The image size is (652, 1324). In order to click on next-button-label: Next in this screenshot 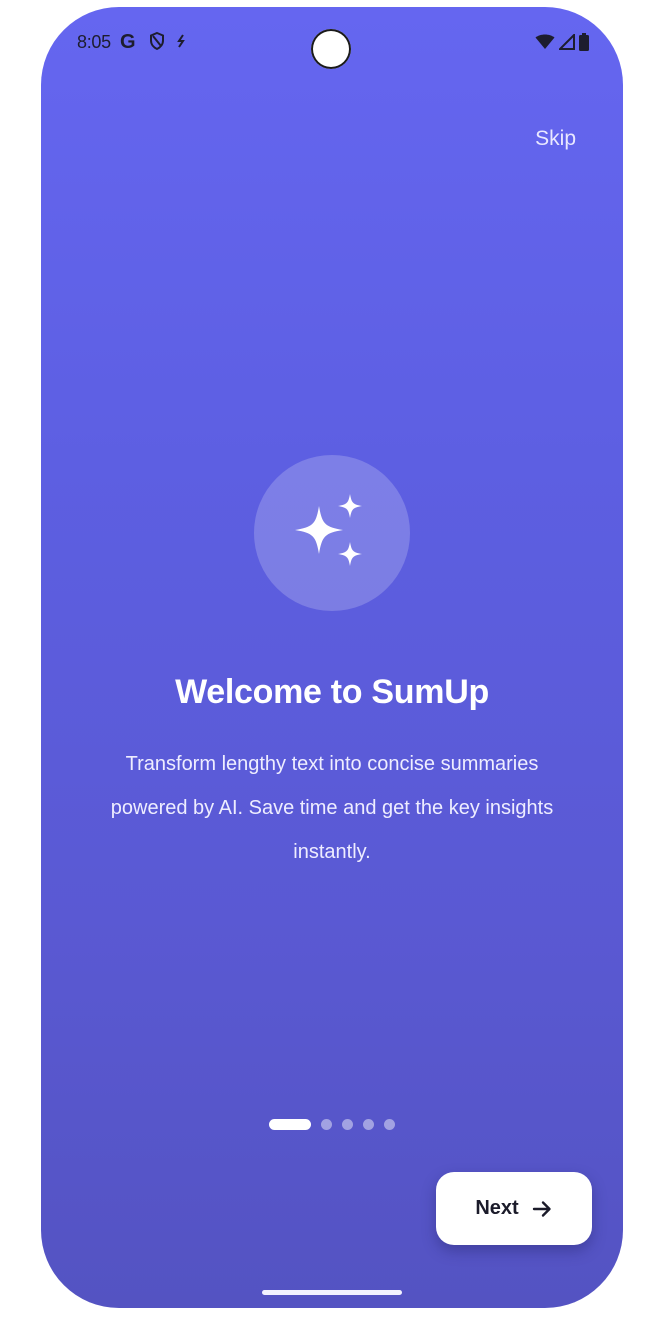, I will do `click(497, 1208)`.